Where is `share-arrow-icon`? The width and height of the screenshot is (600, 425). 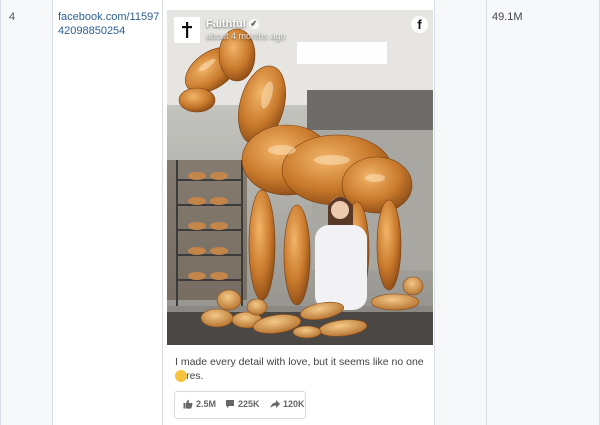
share-arrow-icon is located at coordinates (275, 404).